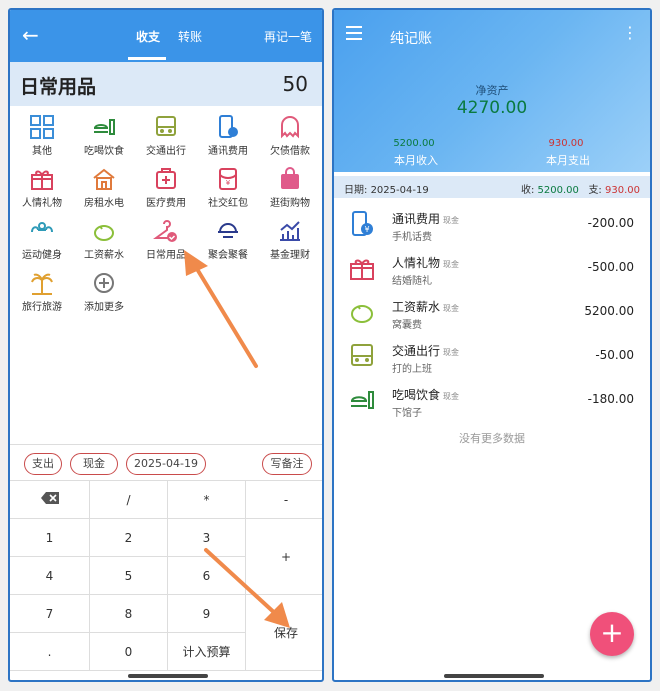 This screenshot has width=660, height=691. Describe the element at coordinates (288, 36) in the screenshot. I see `record-again-button: 再记一笔` at that location.